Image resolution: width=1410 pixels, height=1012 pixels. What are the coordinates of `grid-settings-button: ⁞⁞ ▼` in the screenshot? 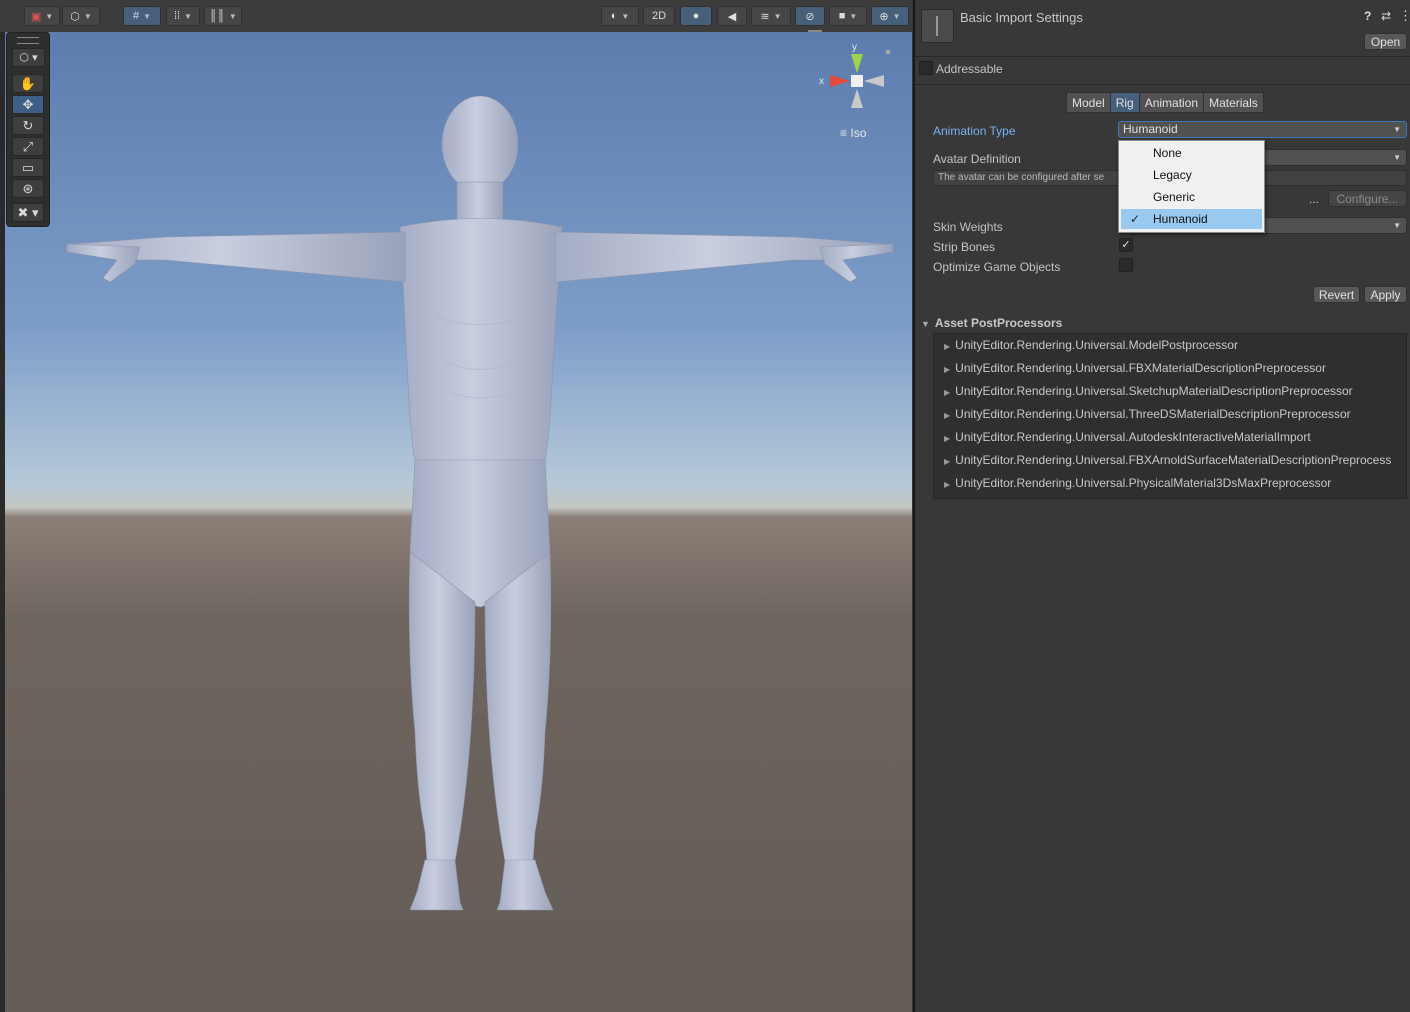 It's located at (183, 16).